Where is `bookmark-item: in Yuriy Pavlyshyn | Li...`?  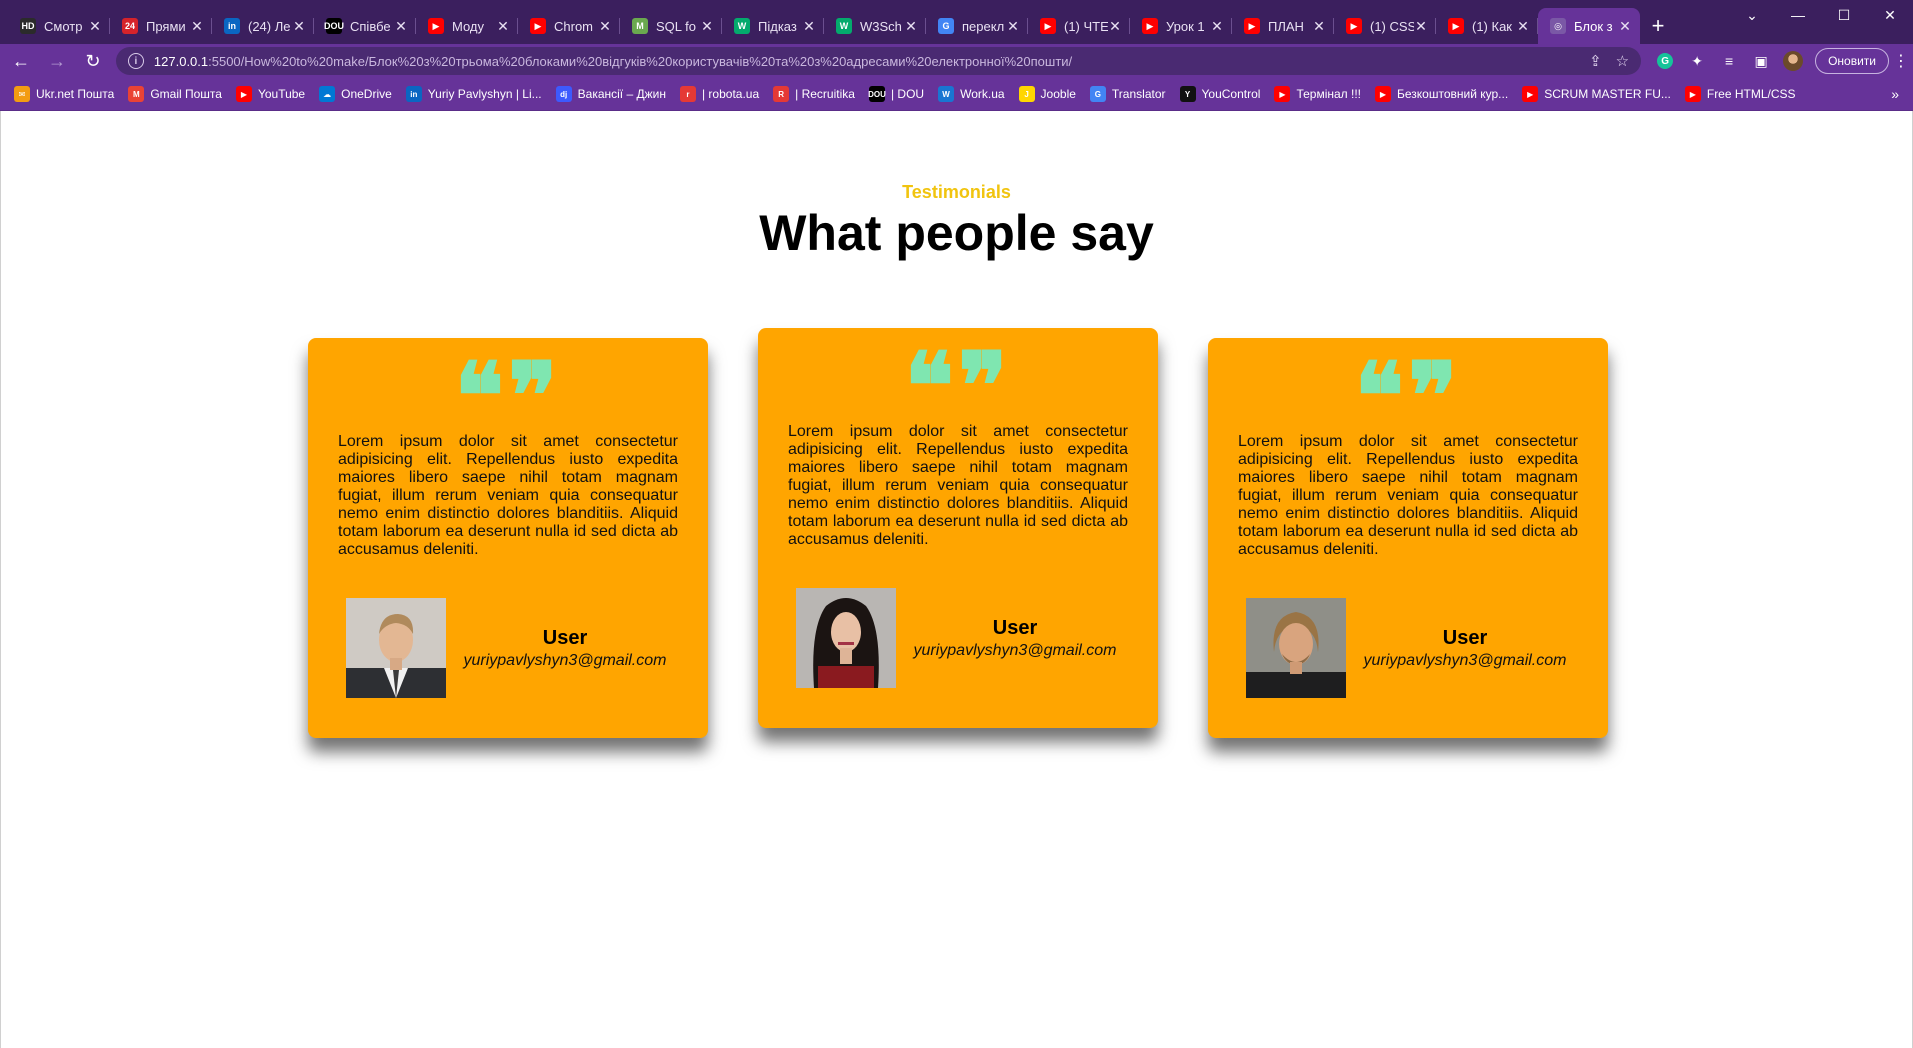
bookmark-item: in Yuriy Pavlyshyn | Li... is located at coordinates (473, 94).